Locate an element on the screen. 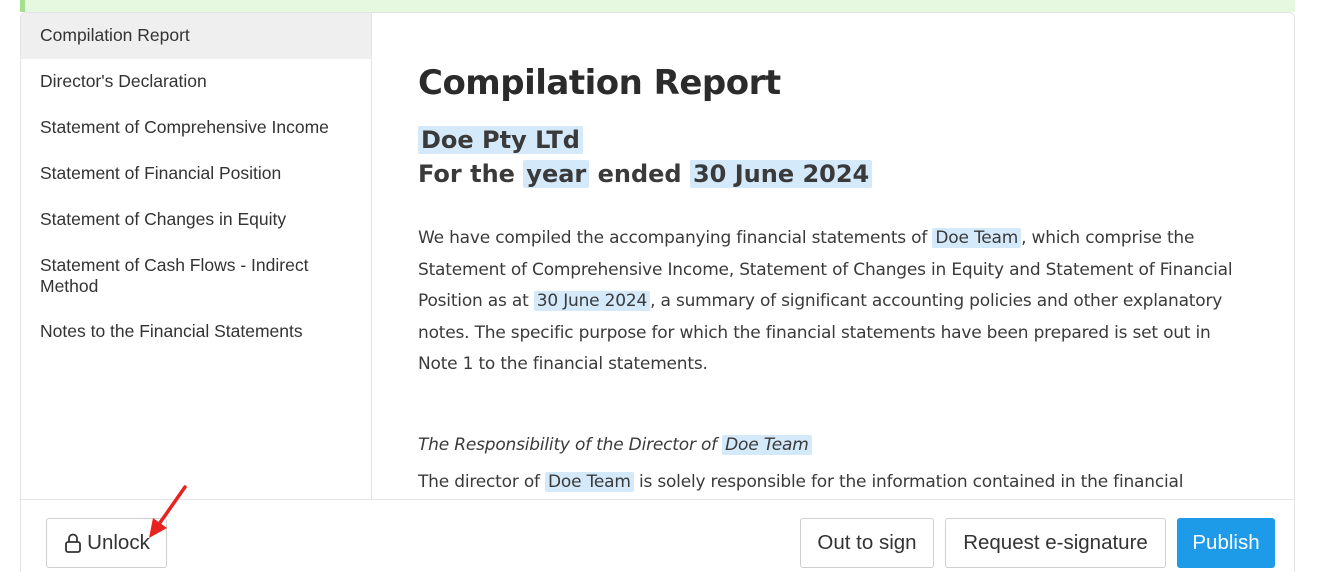 The width and height of the screenshot is (1326, 572). sidebar-item-notes: Notes to the Financial Statements is located at coordinates (196, 332).